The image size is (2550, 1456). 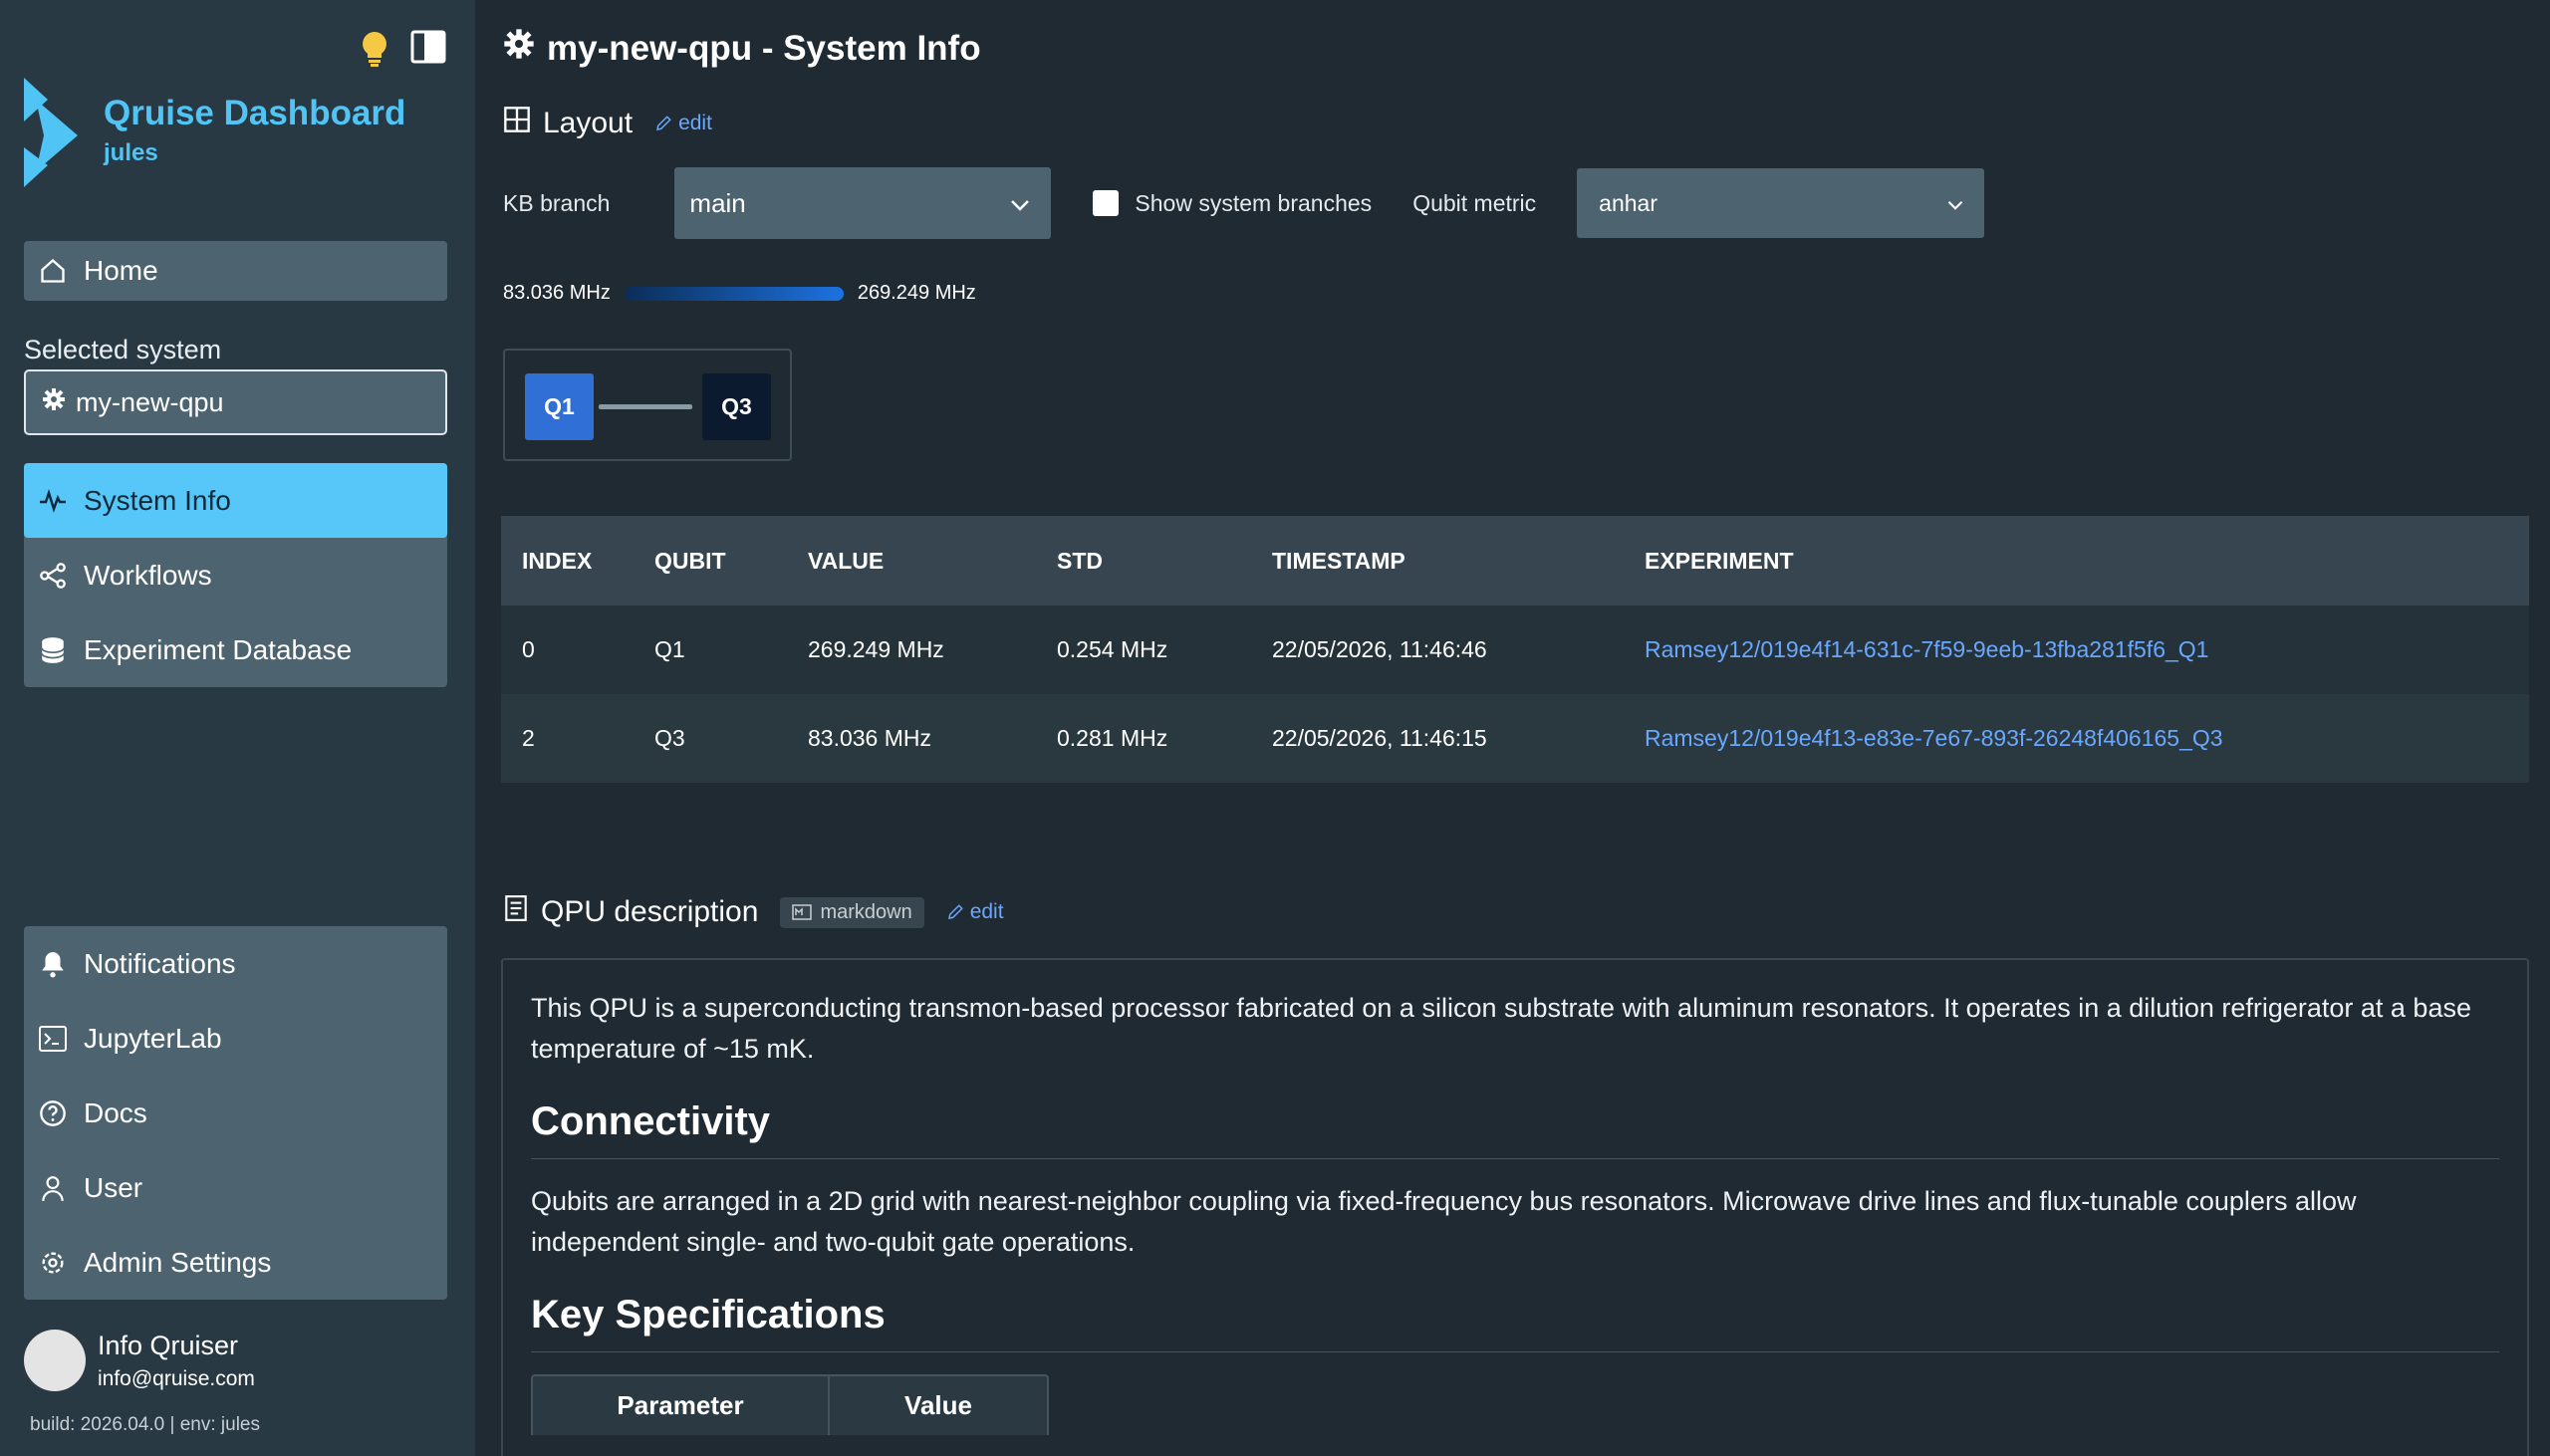 I want to click on qpu-description-header: QPU description markdown edit, so click(x=753, y=912).